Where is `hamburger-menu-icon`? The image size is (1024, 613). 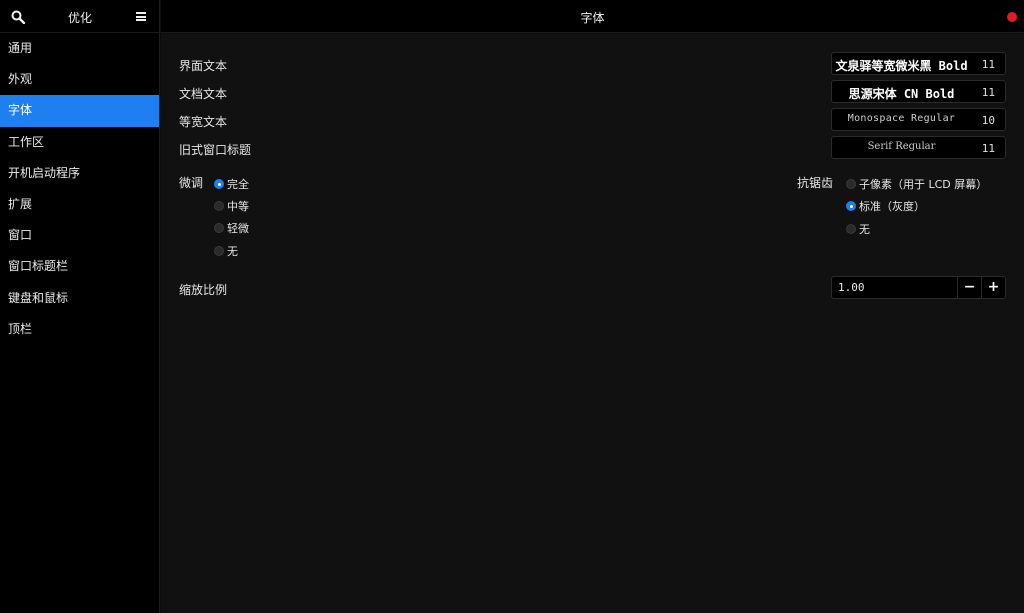
hamburger-menu-icon is located at coordinates (141, 16).